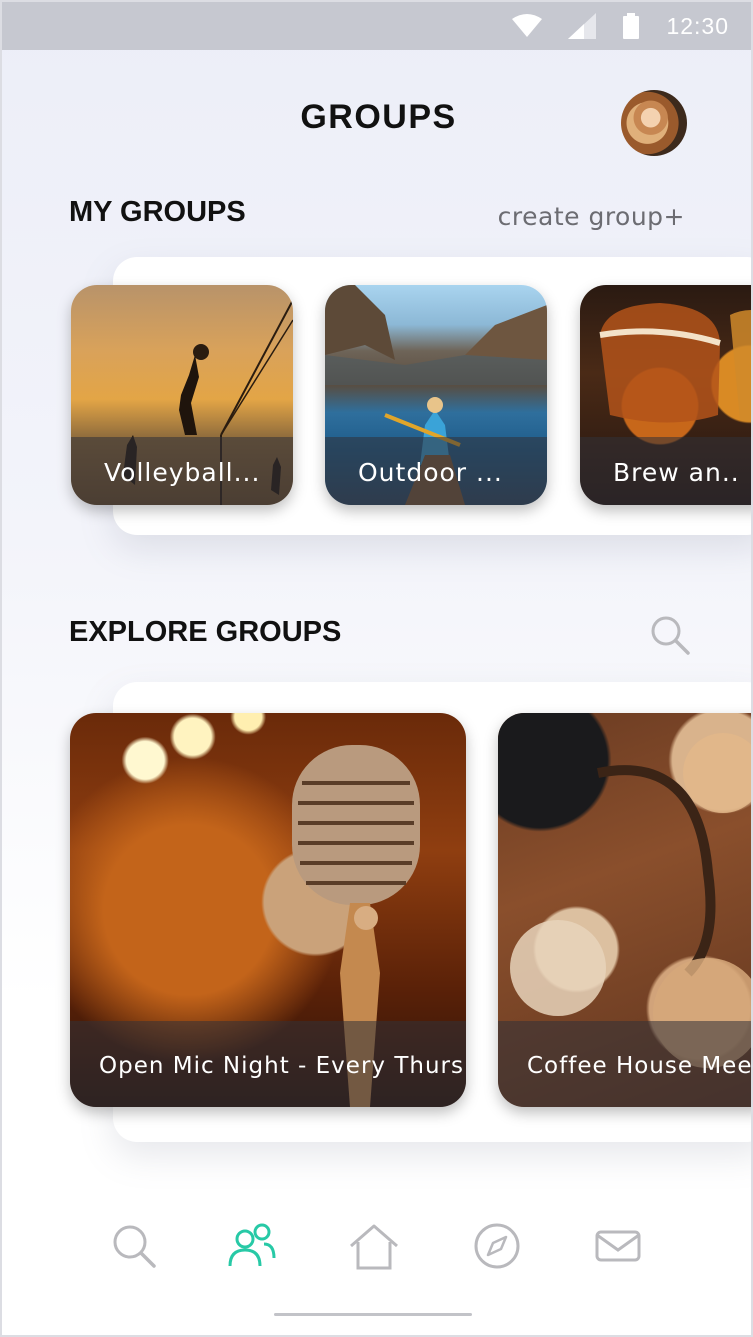  Describe the element at coordinates (591, 216) in the screenshot. I see `create-group-link: create group+` at that location.